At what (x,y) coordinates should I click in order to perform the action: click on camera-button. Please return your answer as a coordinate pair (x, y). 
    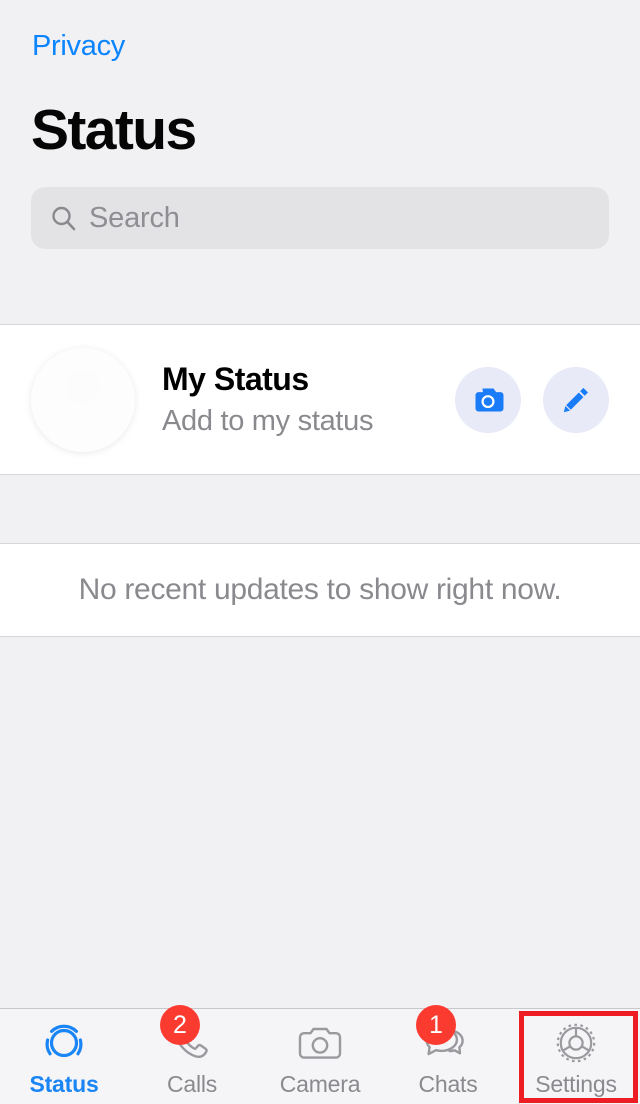
    Looking at the image, I should click on (488, 399).